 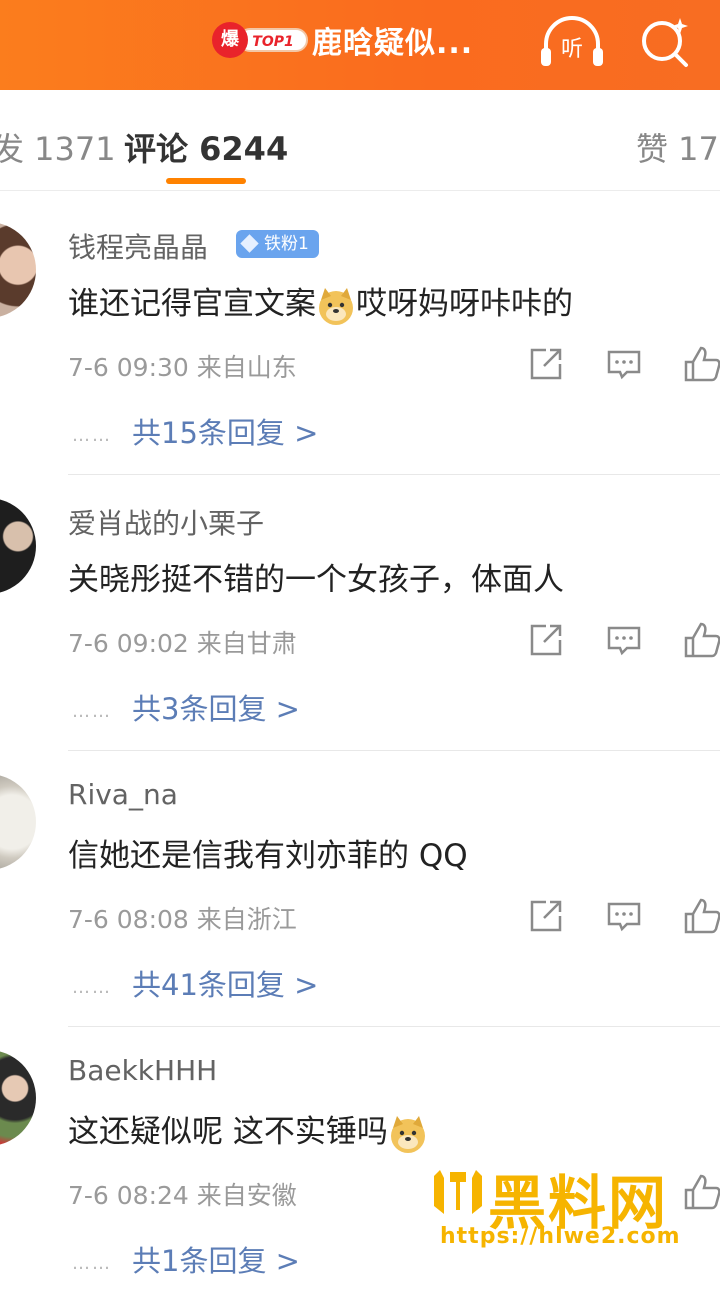 I want to click on comment-text: 这还疑似呢 这不实锤吗, so click(x=248, y=1130).